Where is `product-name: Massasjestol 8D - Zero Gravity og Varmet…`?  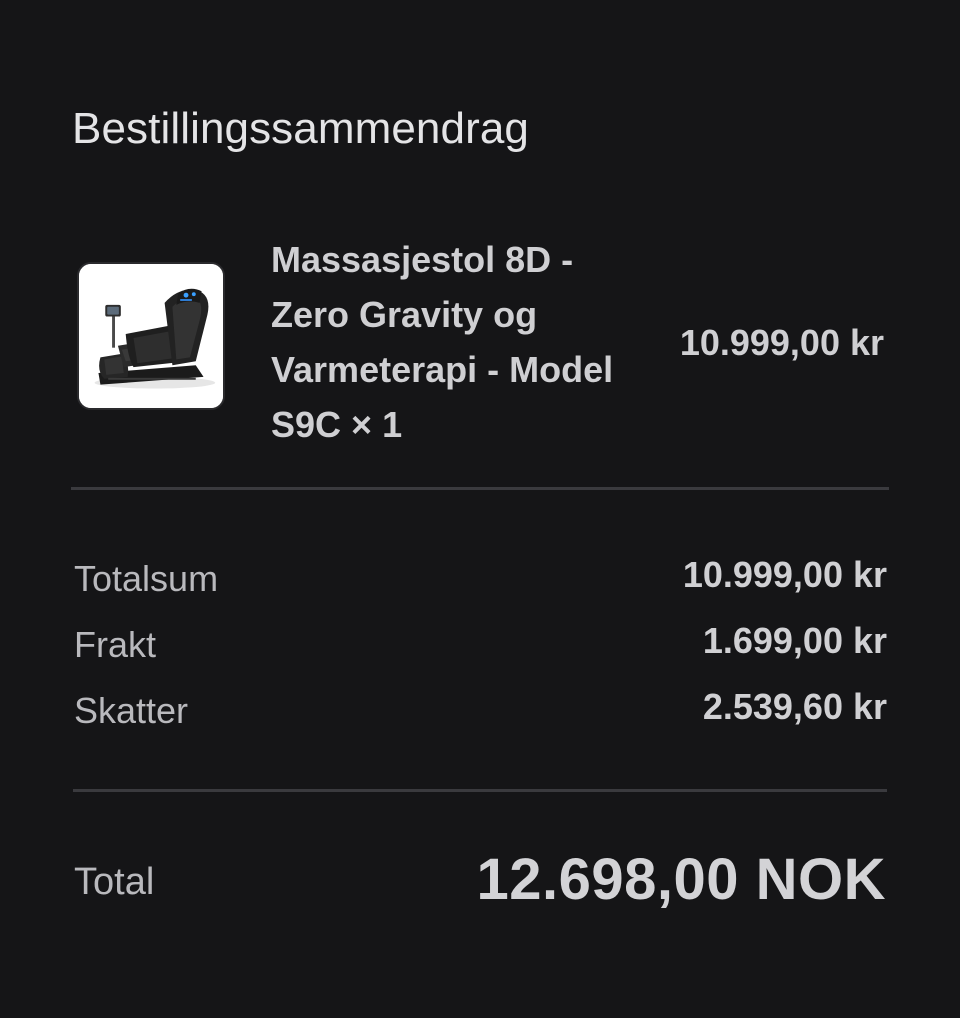
product-name: Massasjestol 8D - Zero Gravity og Varmet… is located at coordinates (443, 342).